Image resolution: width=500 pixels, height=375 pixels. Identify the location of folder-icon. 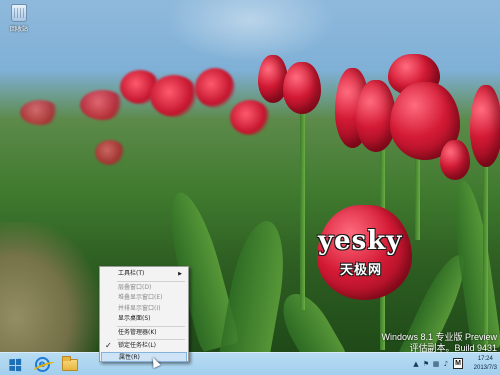
(70, 363).